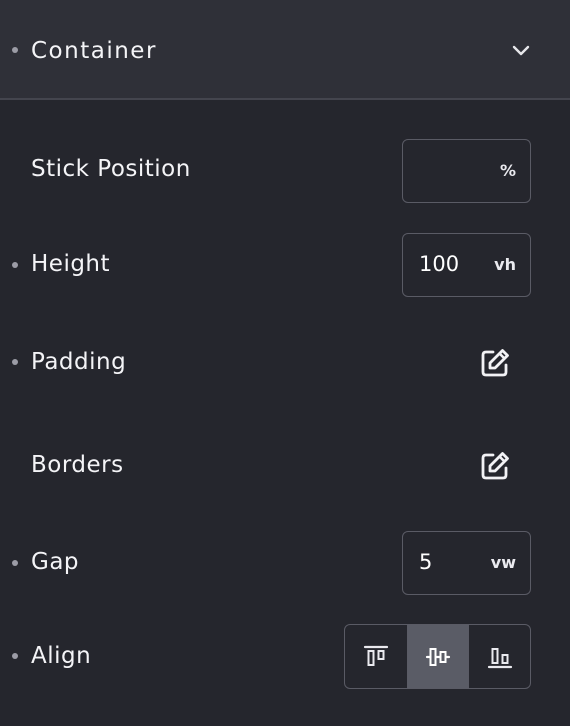  What do you see at coordinates (507, 170) in the screenshot?
I see `stick-position-unit: %` at bounding box center [507, 170].